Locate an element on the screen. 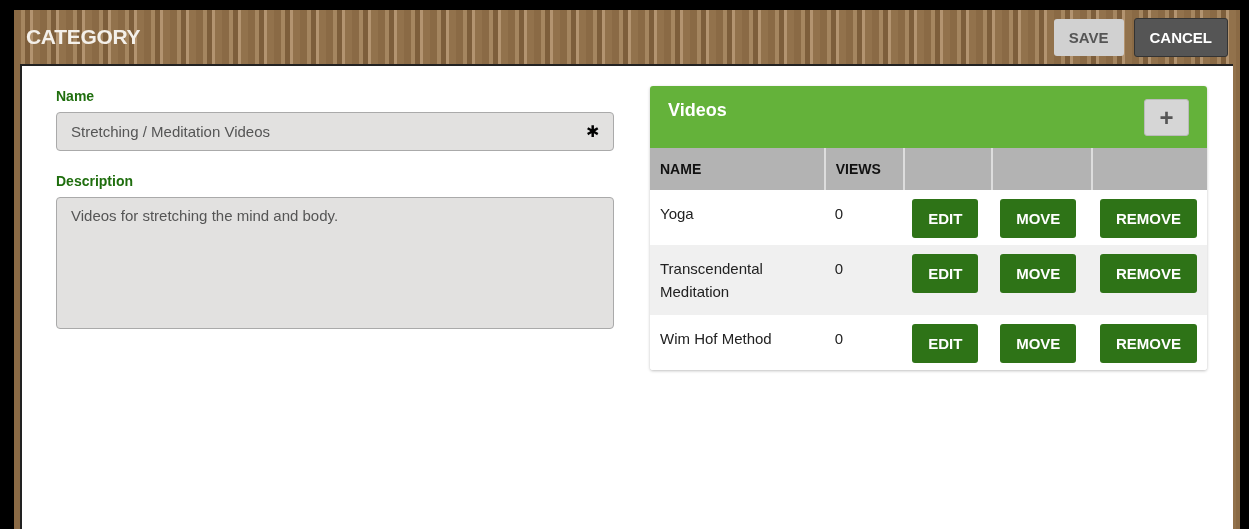  table-cell: Yoga is located at coordinates (737, 217).